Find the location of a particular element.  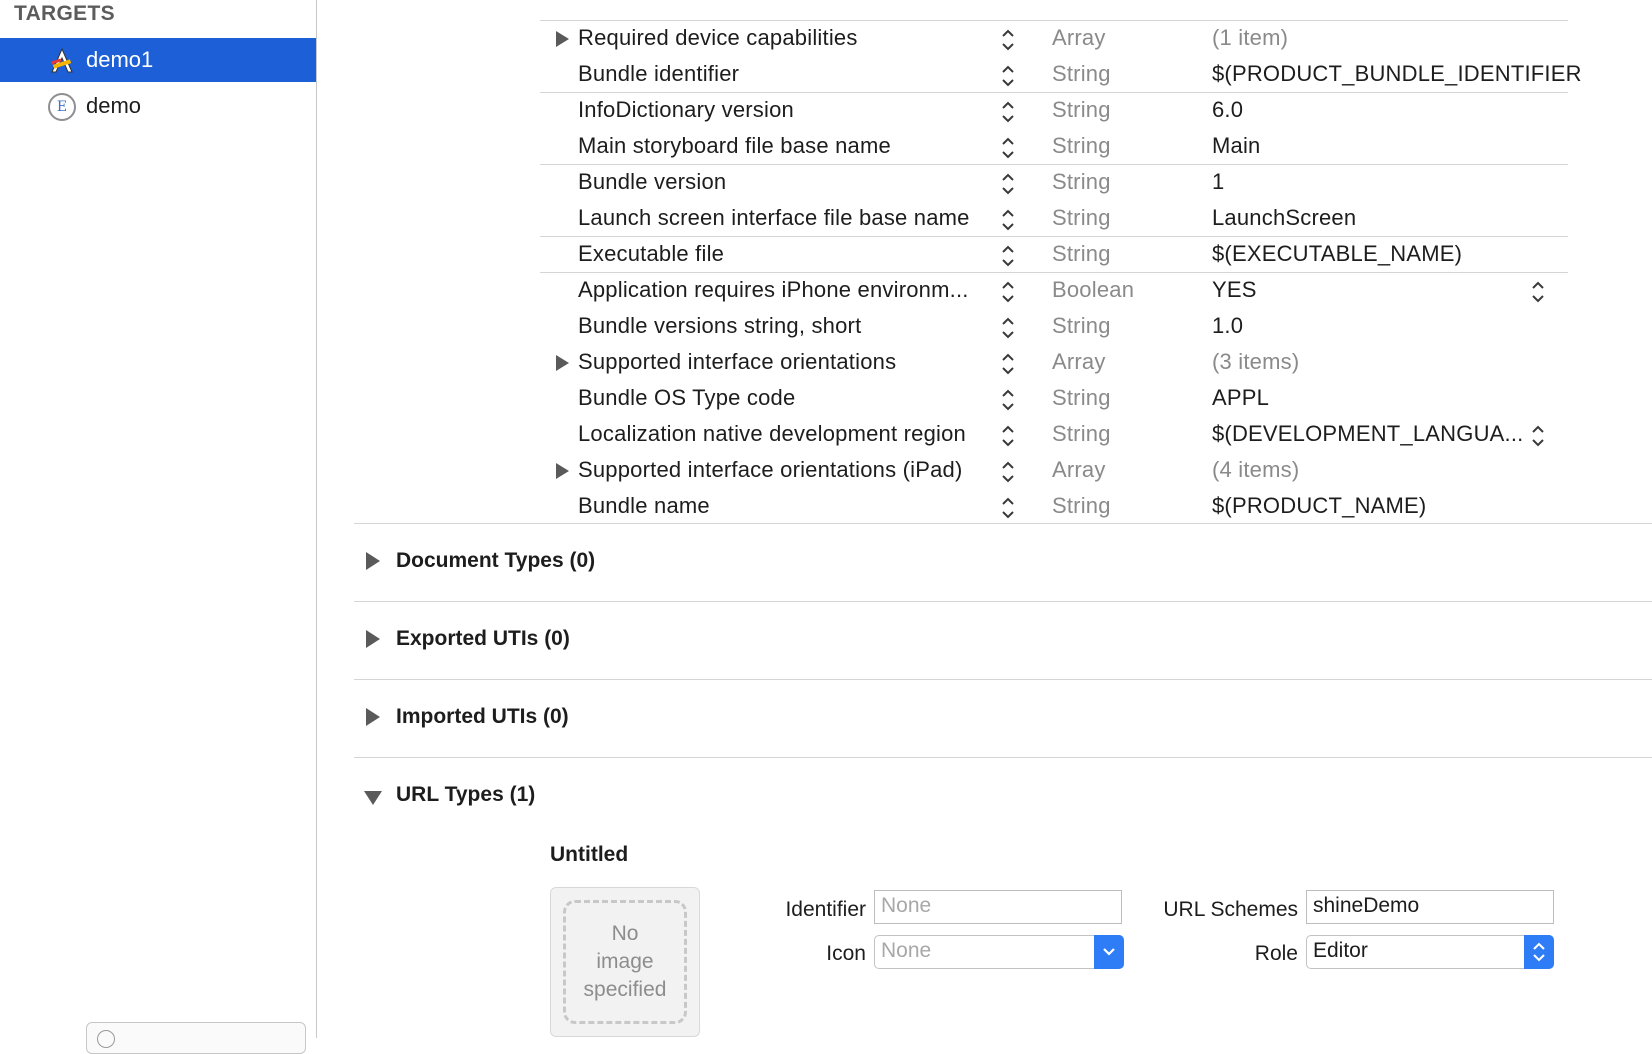

filter-field is located at coordinates (196, 1038).